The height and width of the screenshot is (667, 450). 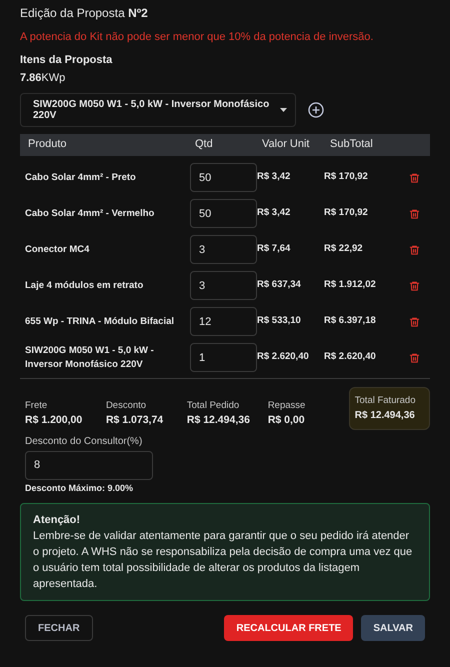 I want to click on subtotal: R$ 22,92, so click(x=344, y=249).